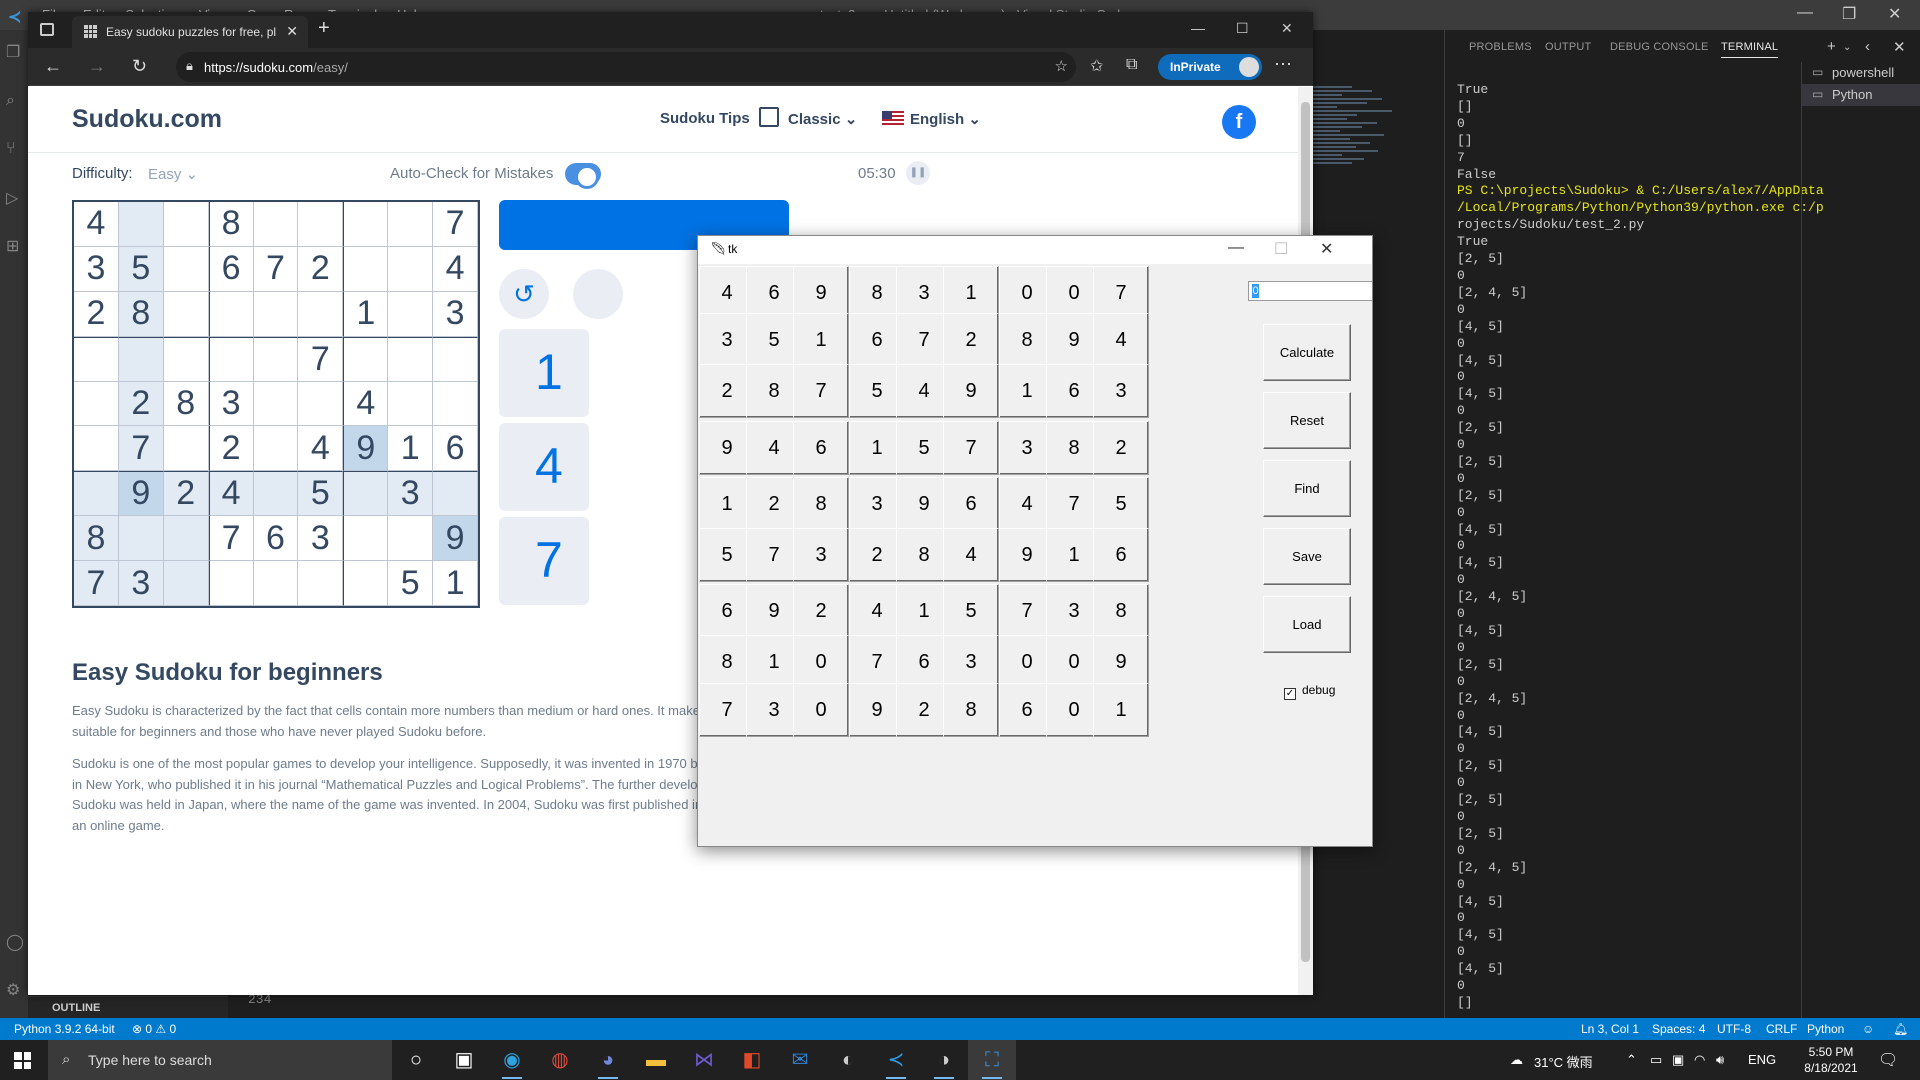  What do you see at coordinates (1888, 1060) in the screenshot?
I see `notifications-icon: 🗨︎` at bounding box center [1888, 1060].